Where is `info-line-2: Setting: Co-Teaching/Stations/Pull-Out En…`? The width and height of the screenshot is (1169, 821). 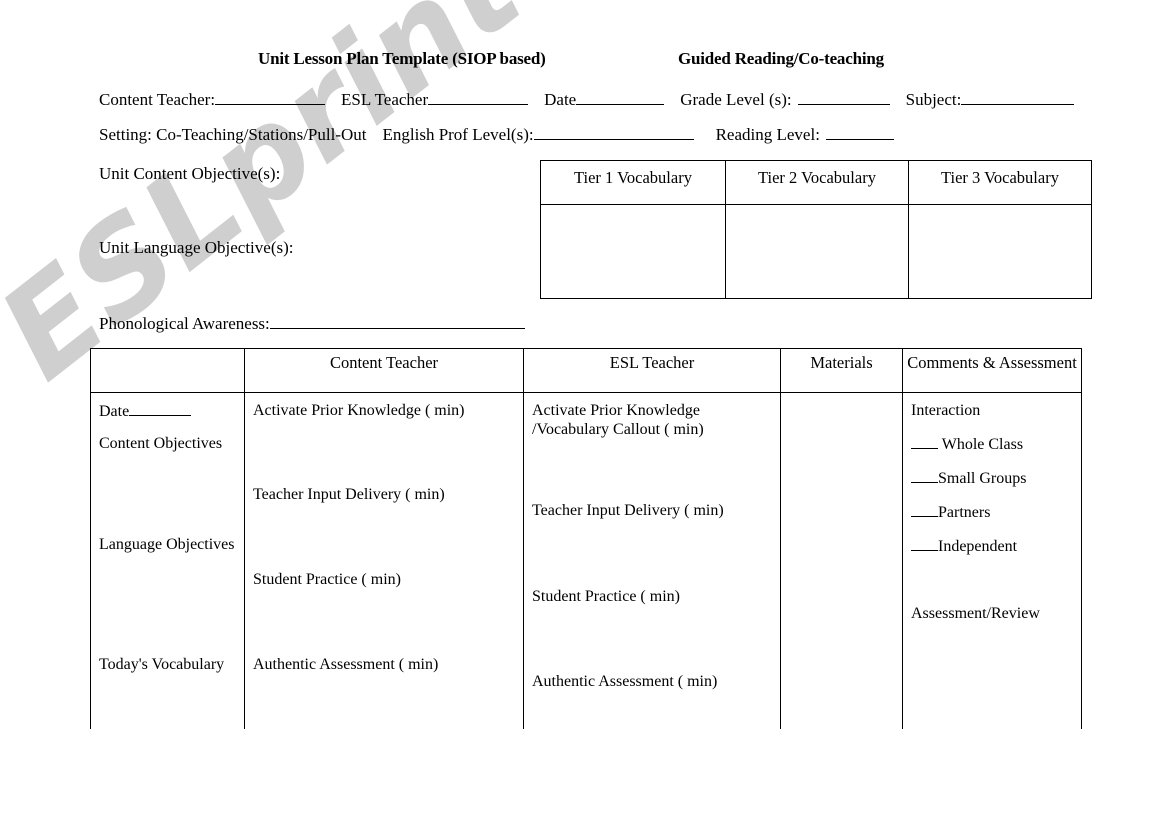 info-line-2: Setting: Co-Teaching/Stations/Pull-Out En… is located at coordinates (496, 134).